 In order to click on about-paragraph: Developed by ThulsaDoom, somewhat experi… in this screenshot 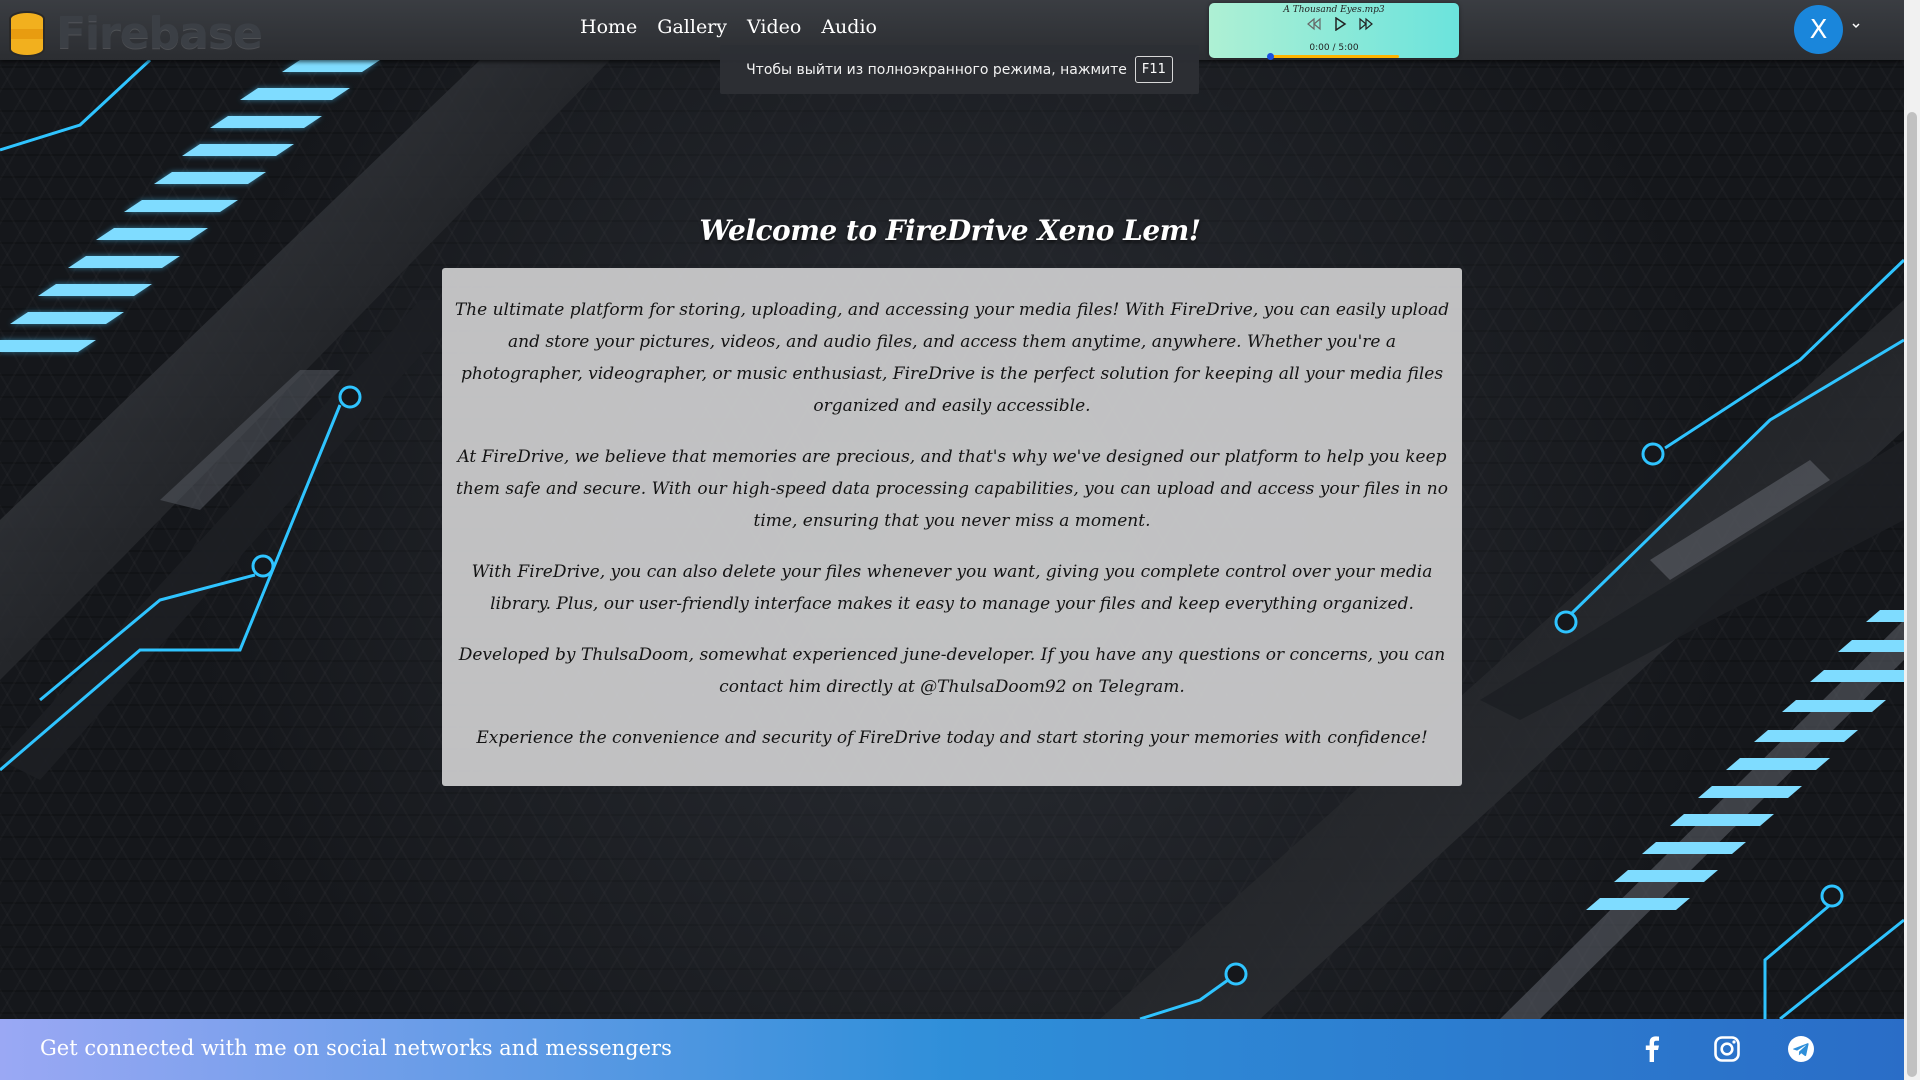, I will do `click(952, 671)`.